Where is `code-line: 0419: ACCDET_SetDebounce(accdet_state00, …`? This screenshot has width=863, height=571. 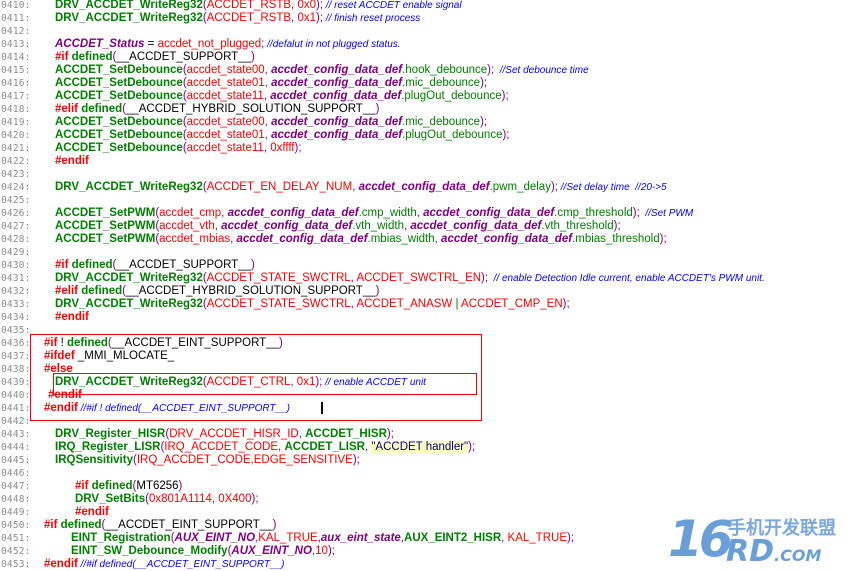
code-line: 0419: ACCDET_SetDebounce(accdet_state00, … is located at coordinates (431, 122).